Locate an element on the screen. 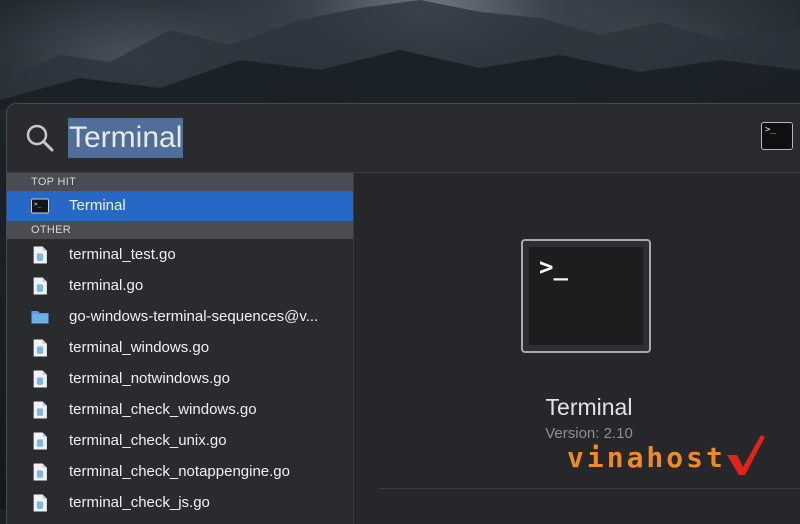  result-item-label: terminal_check_js.go is located at coordinates (139, 502).